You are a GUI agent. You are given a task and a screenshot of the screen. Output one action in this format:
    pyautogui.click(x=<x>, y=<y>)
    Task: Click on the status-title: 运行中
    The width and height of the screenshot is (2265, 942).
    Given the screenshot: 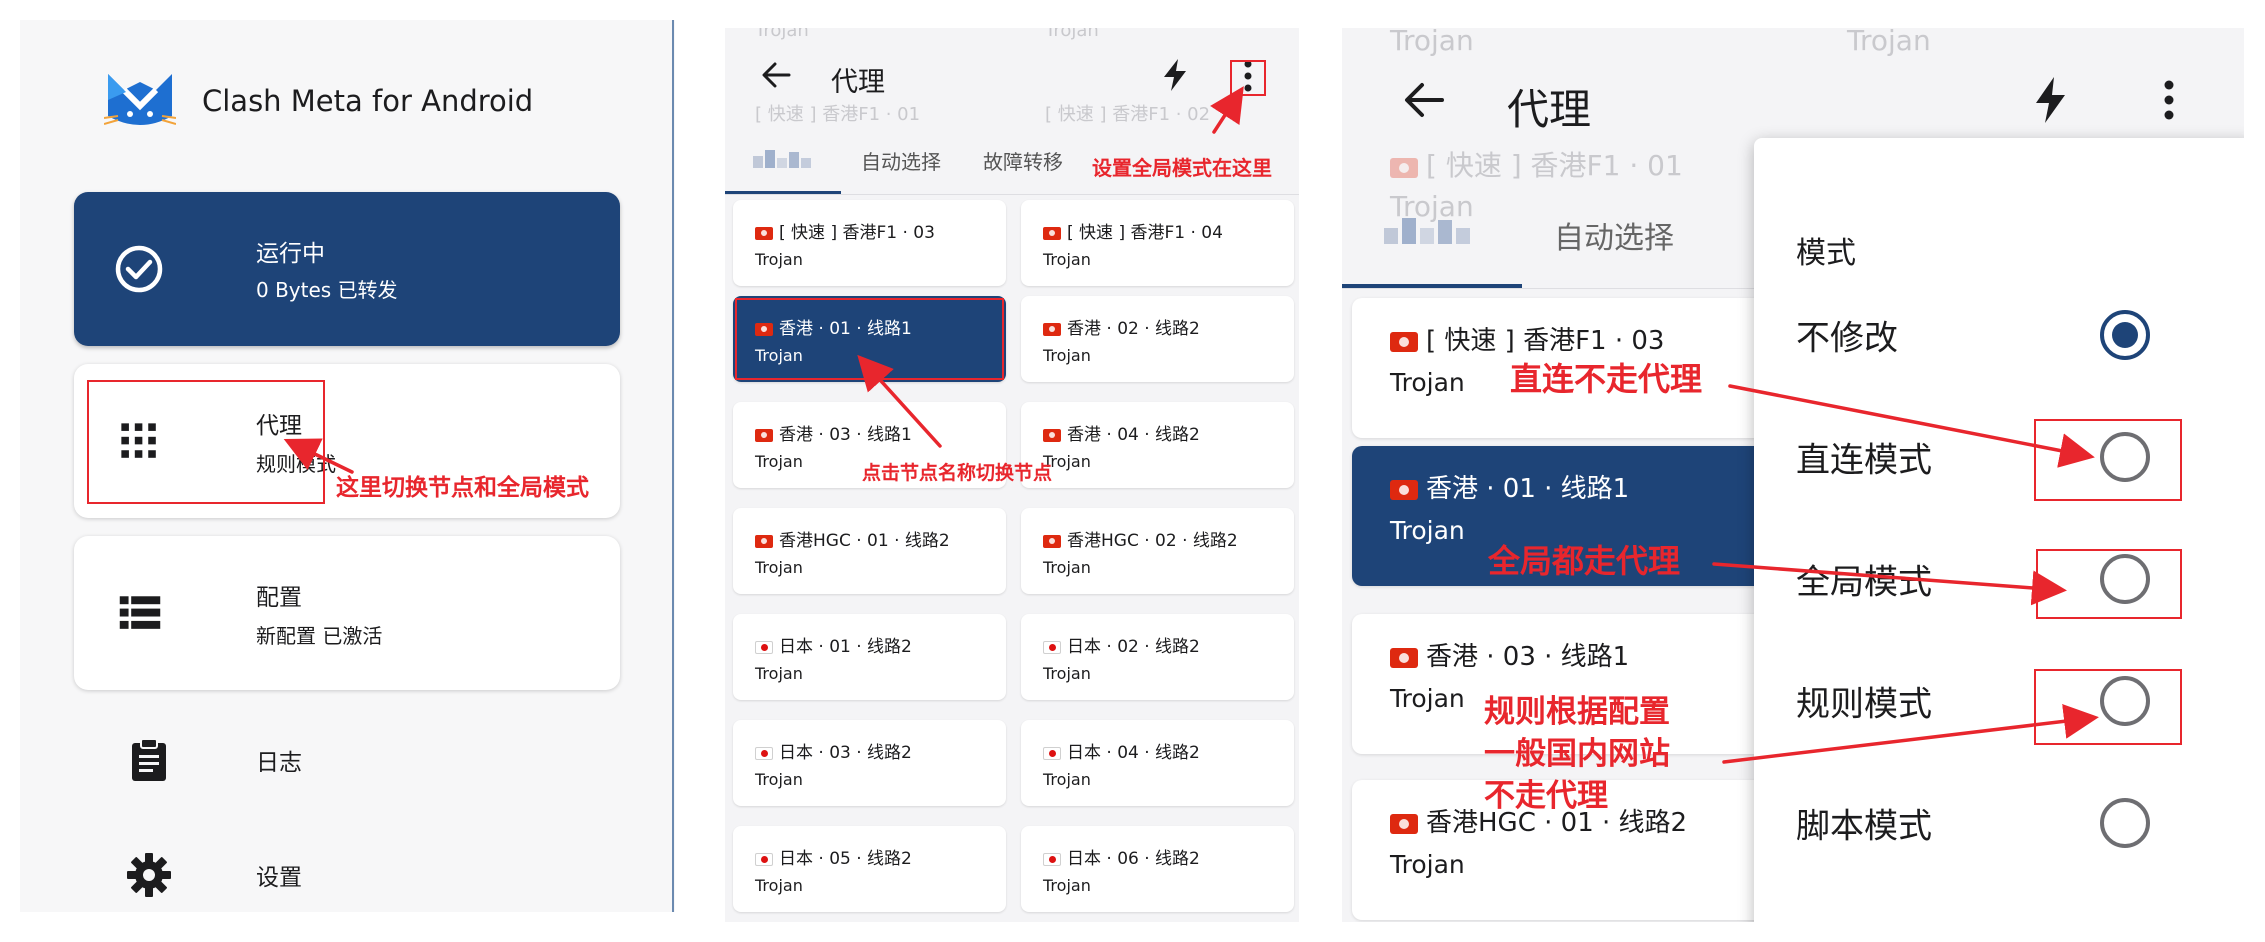 What is the action you would take?
    pyautogui.click(x=290, y=254)
    